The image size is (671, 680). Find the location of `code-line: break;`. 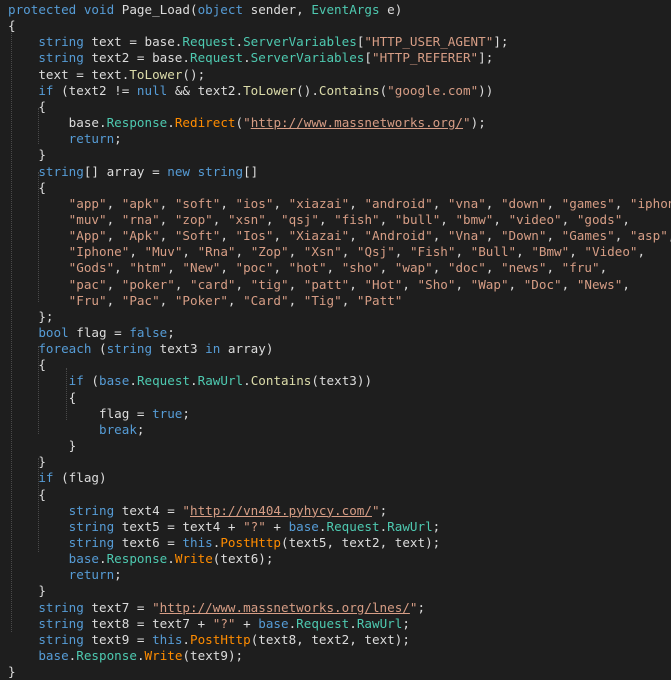

code-line: break; is located at coordinates (76, 430).